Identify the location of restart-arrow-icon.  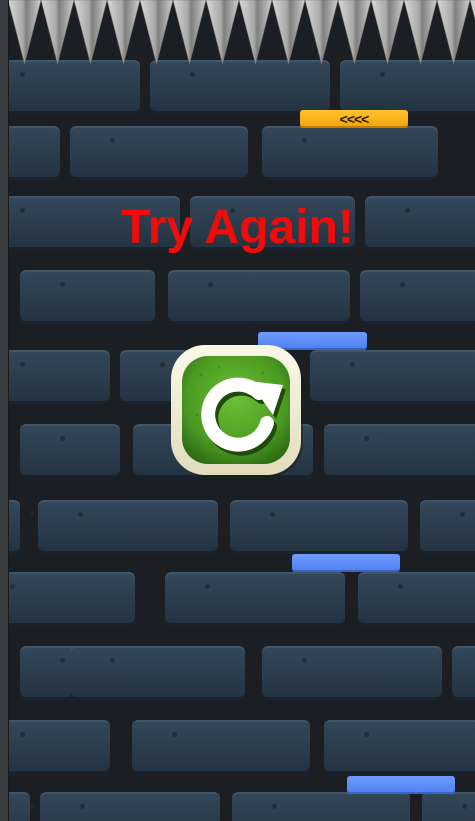
(237, 411).